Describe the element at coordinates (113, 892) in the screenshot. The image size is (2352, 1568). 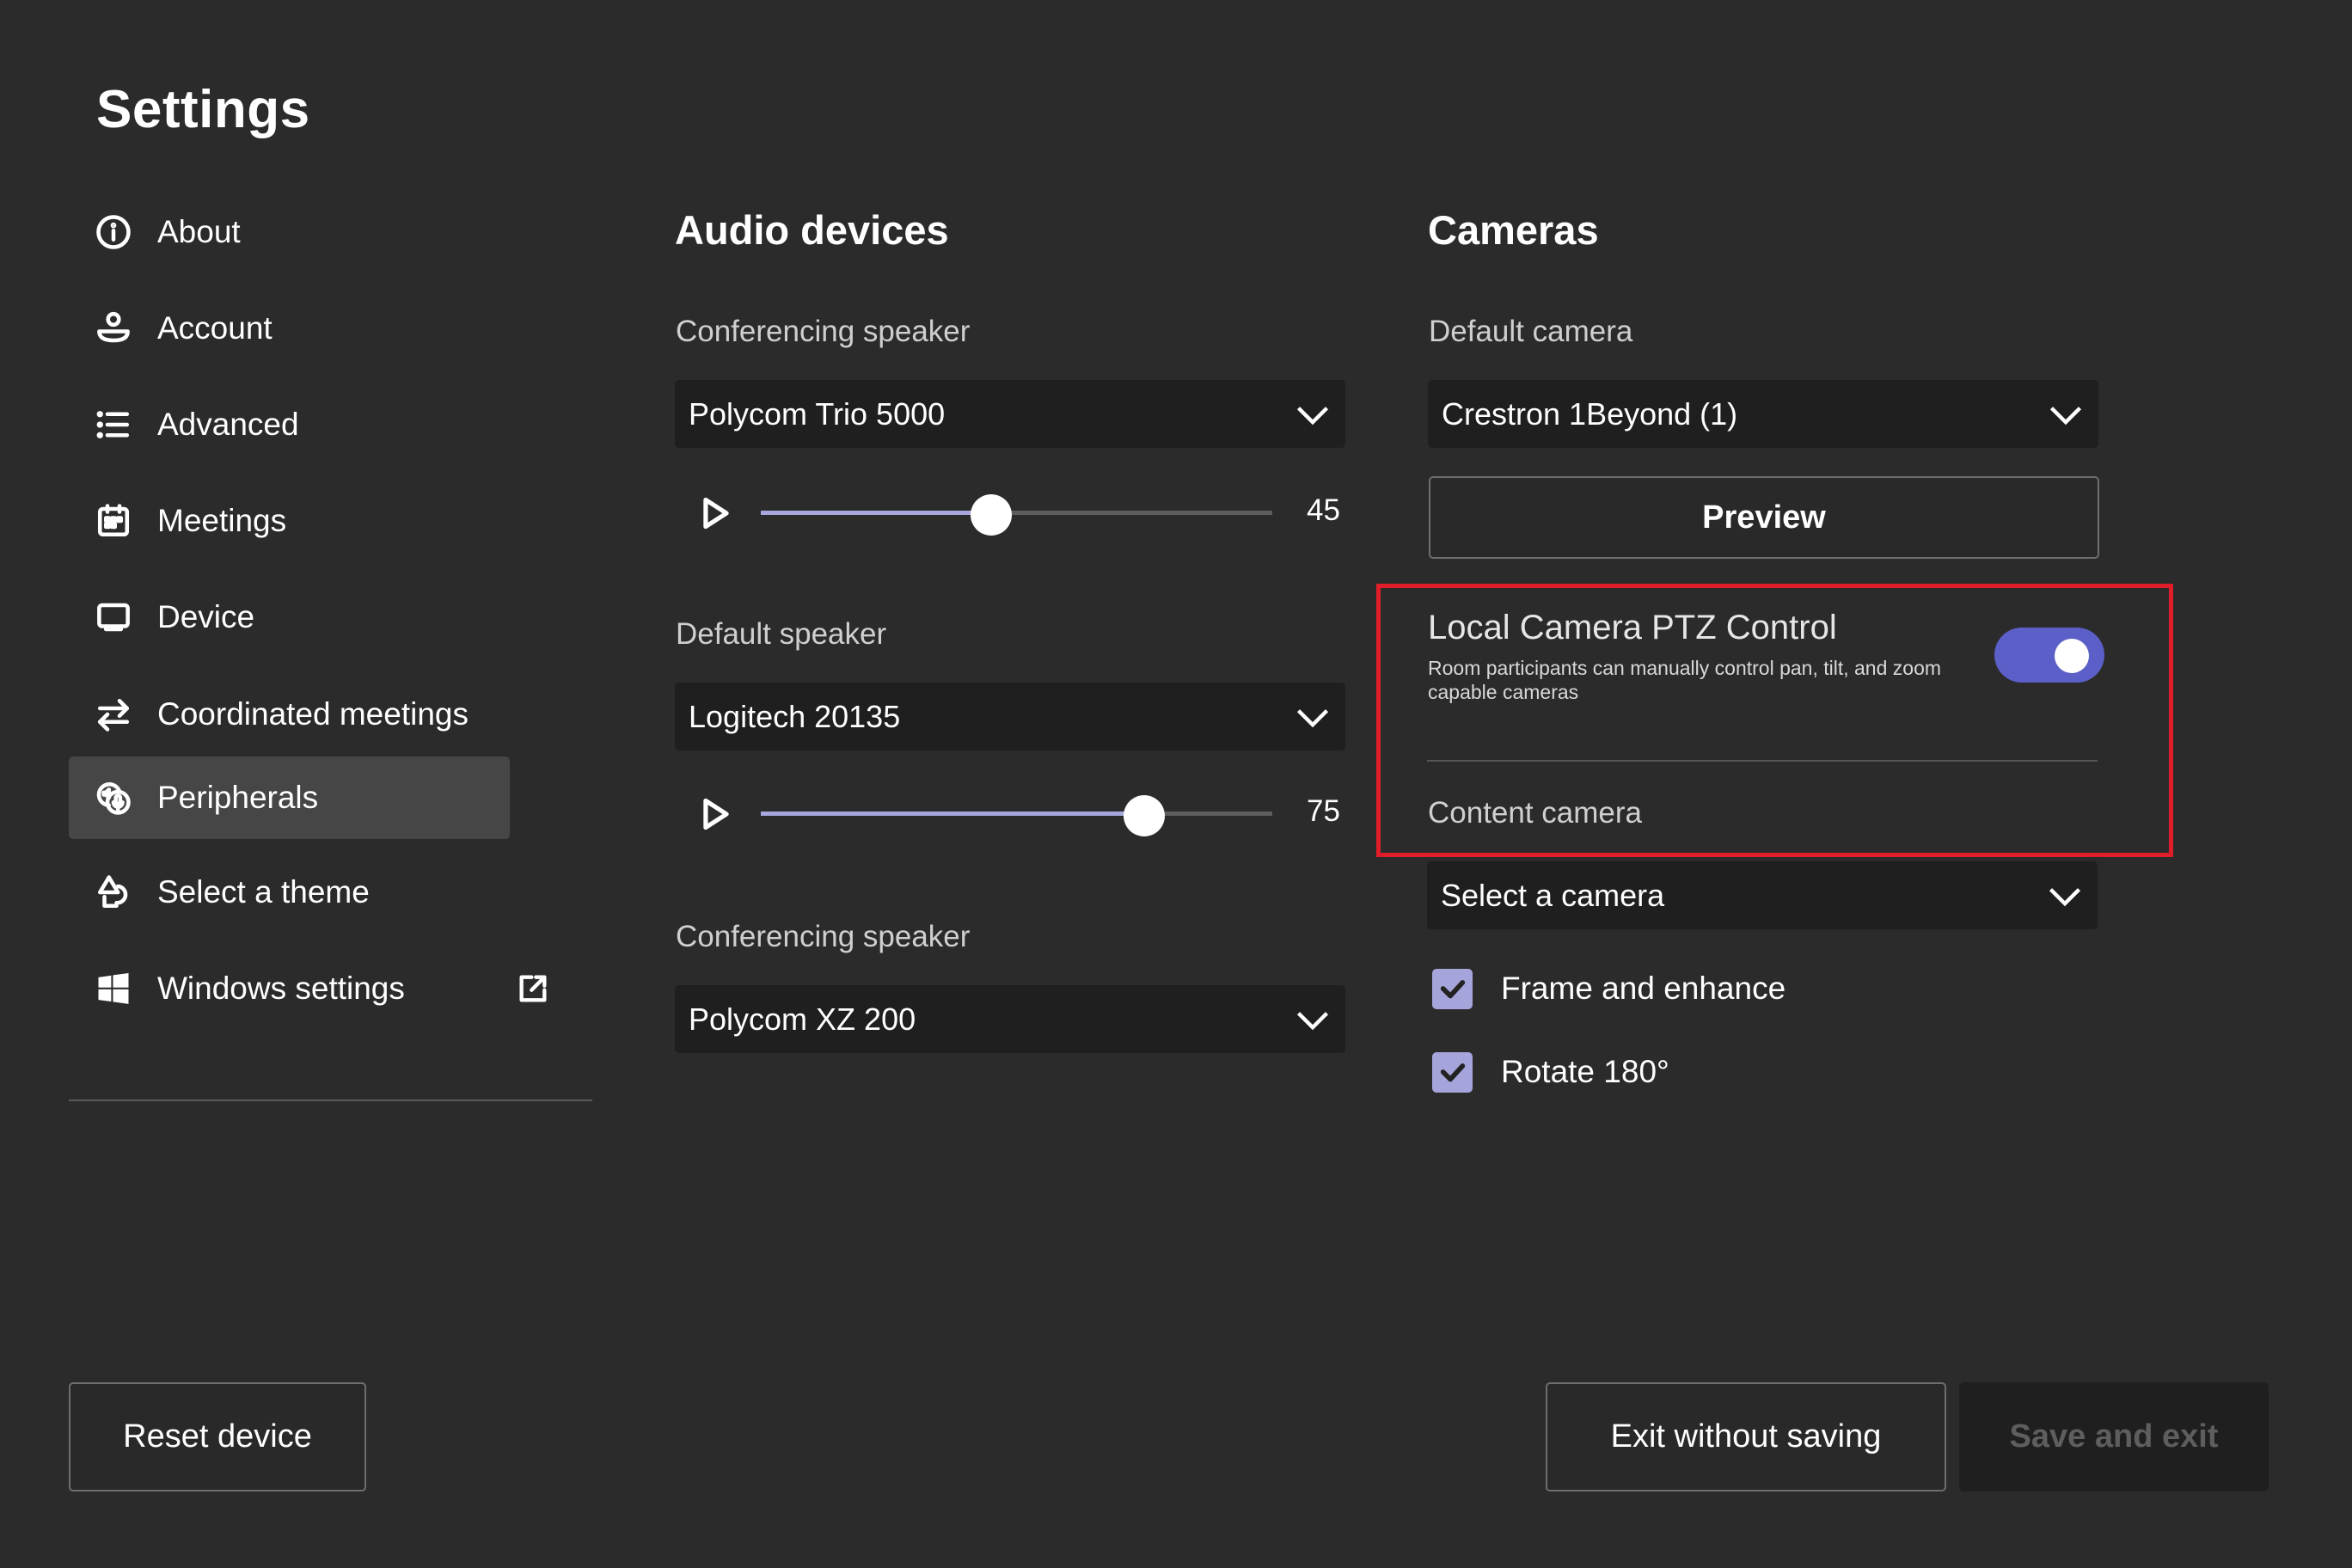
I see `shapes-icon` at that location.